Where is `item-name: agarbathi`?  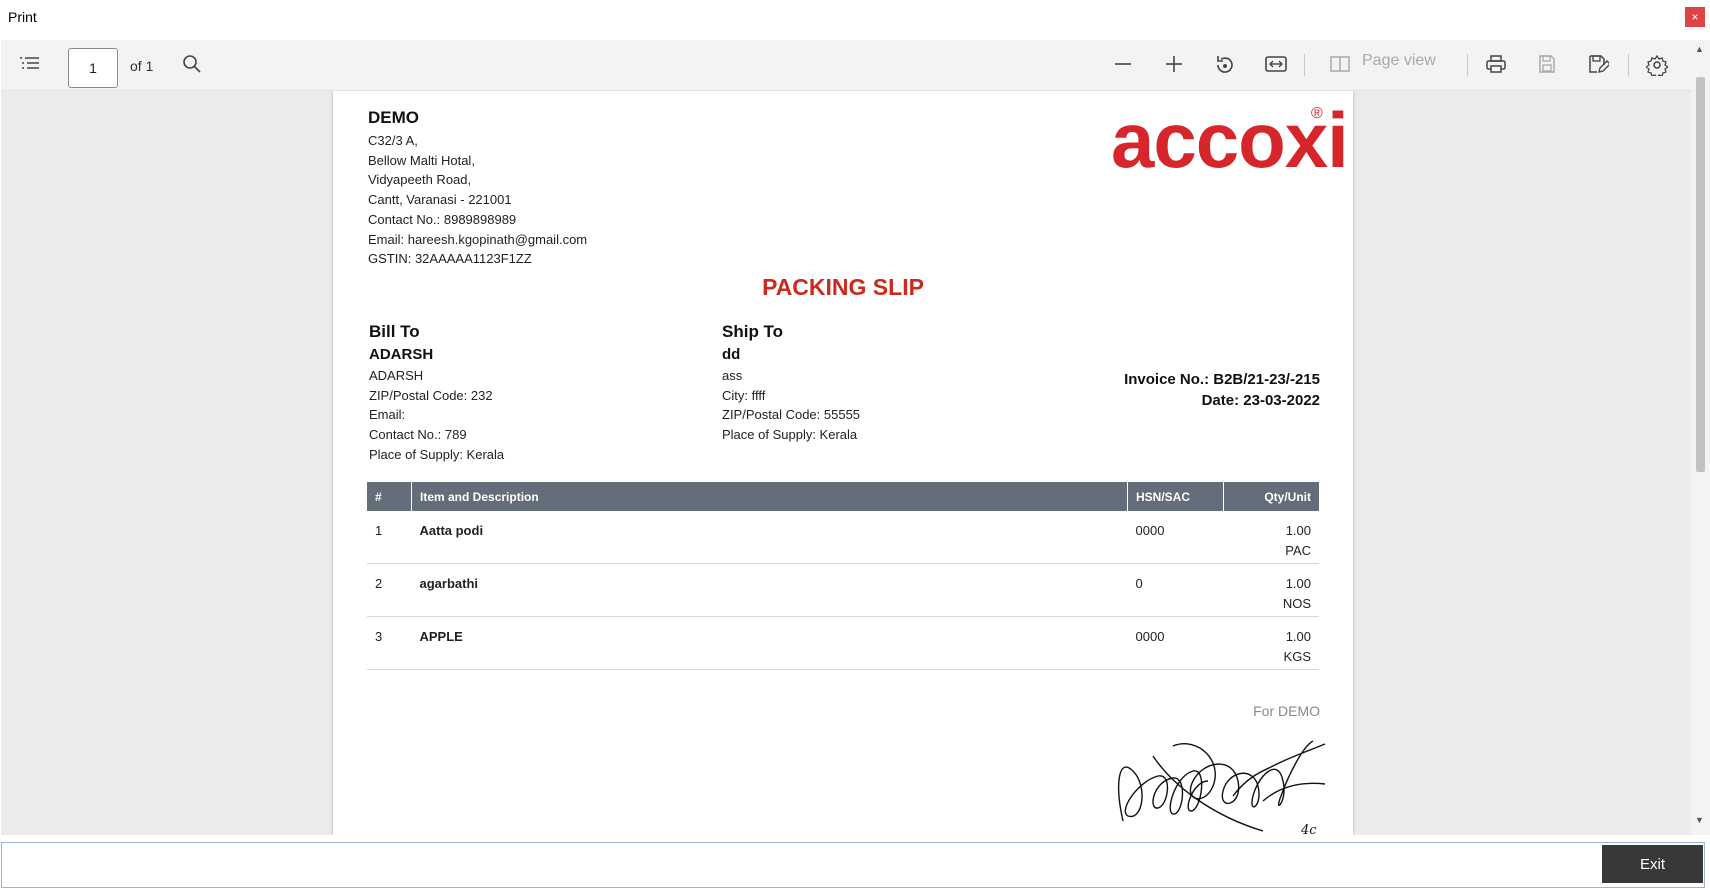 item-name: agarbathi is located at coordinates (769, 590).